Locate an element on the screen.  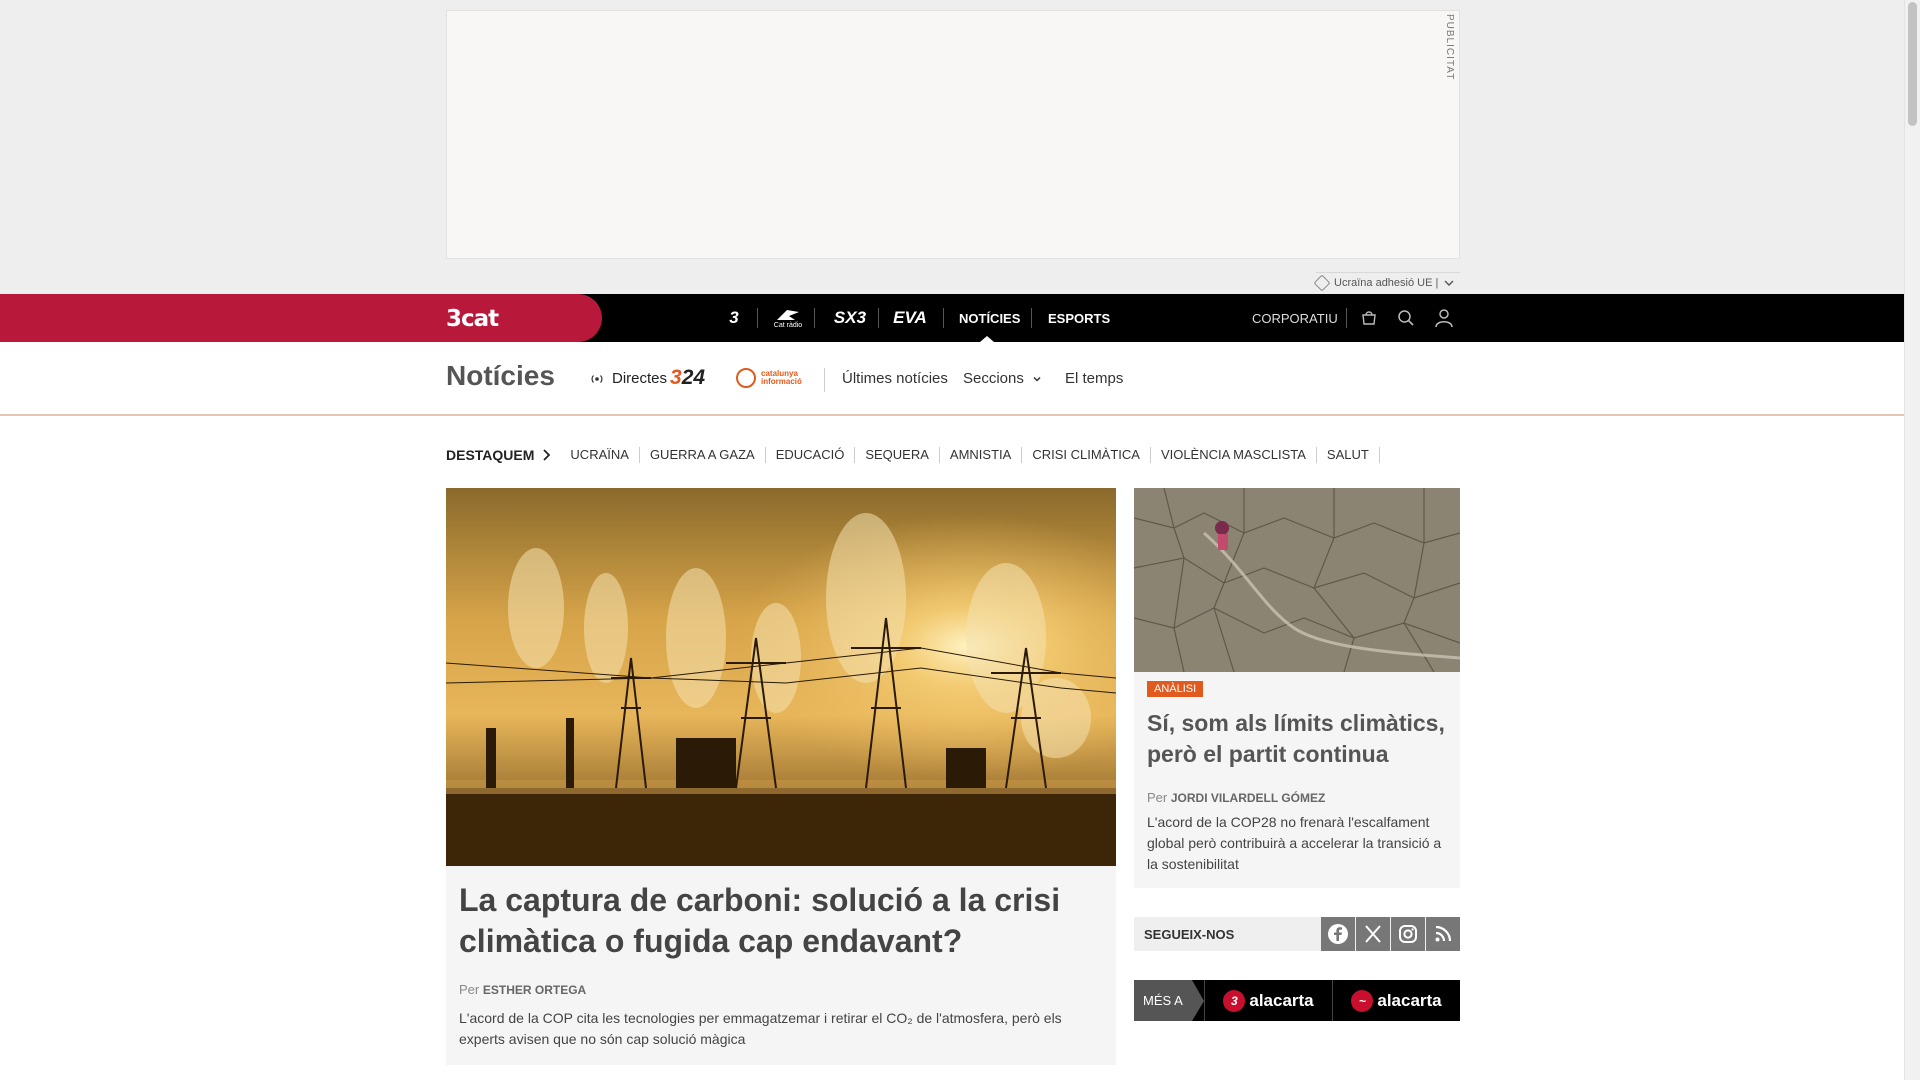
rss-icon is located at coordinates (1443, 933).